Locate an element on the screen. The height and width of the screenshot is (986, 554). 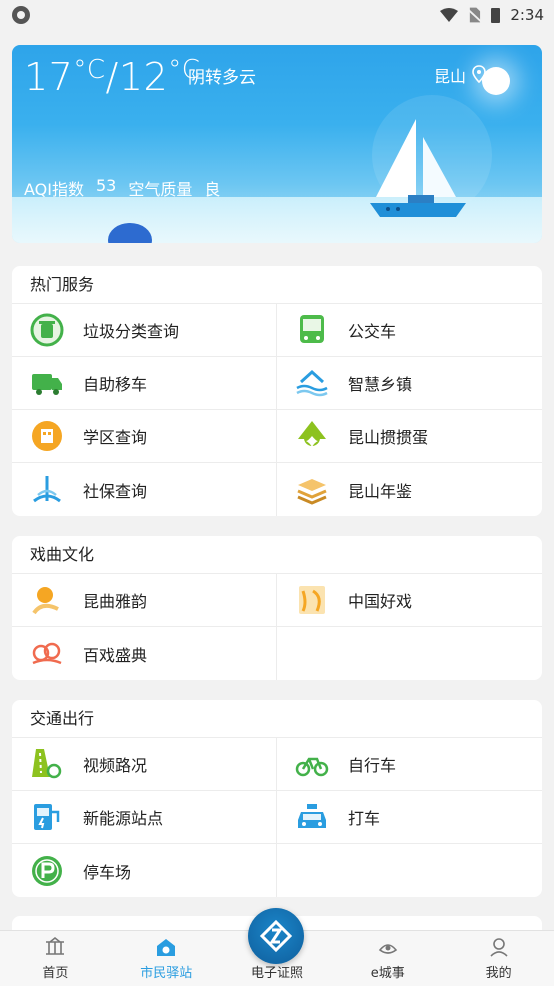
service-school-district: 学区查询 is located at coordinates (144, 436).